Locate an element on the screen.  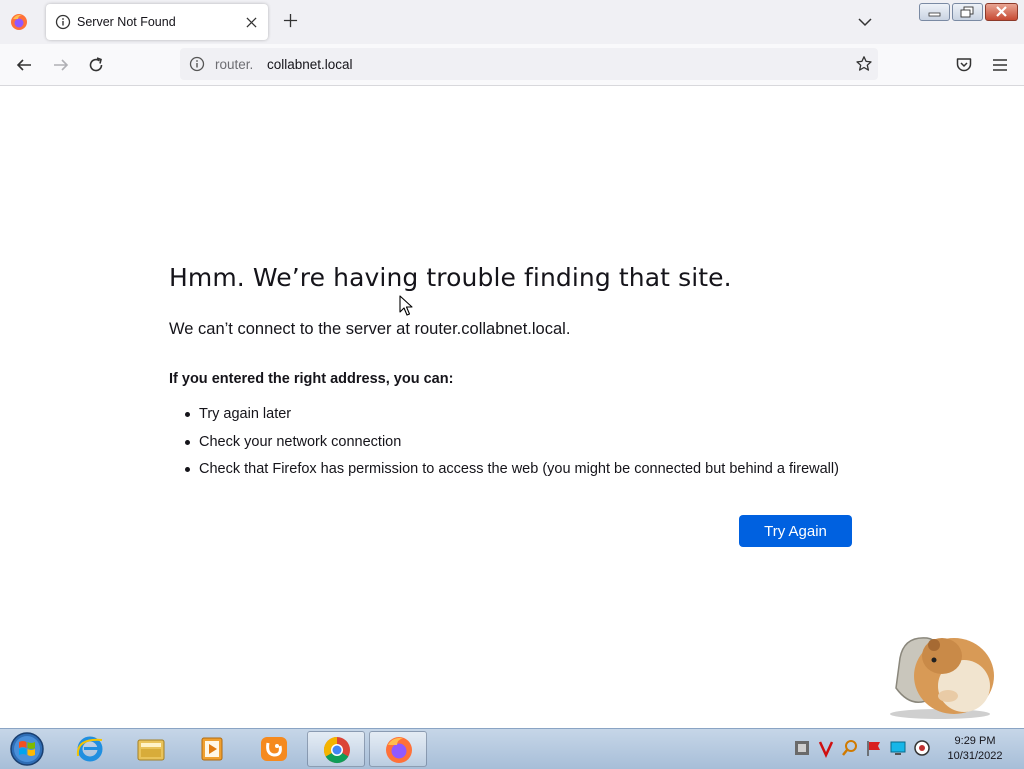
chevron-down-icon is located at coordinates (865, 22).